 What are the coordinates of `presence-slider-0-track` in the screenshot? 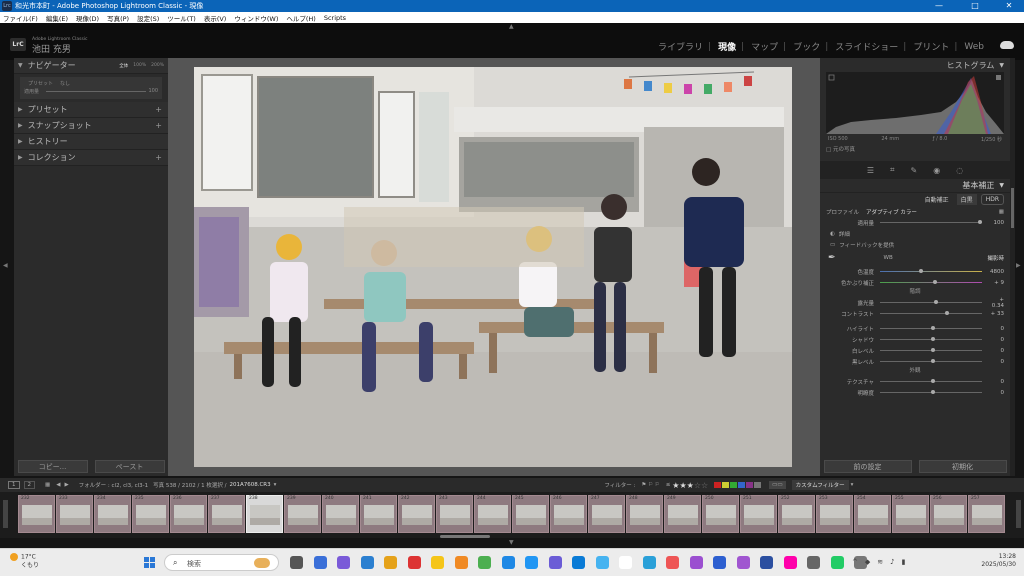 It's located at (931, 381).